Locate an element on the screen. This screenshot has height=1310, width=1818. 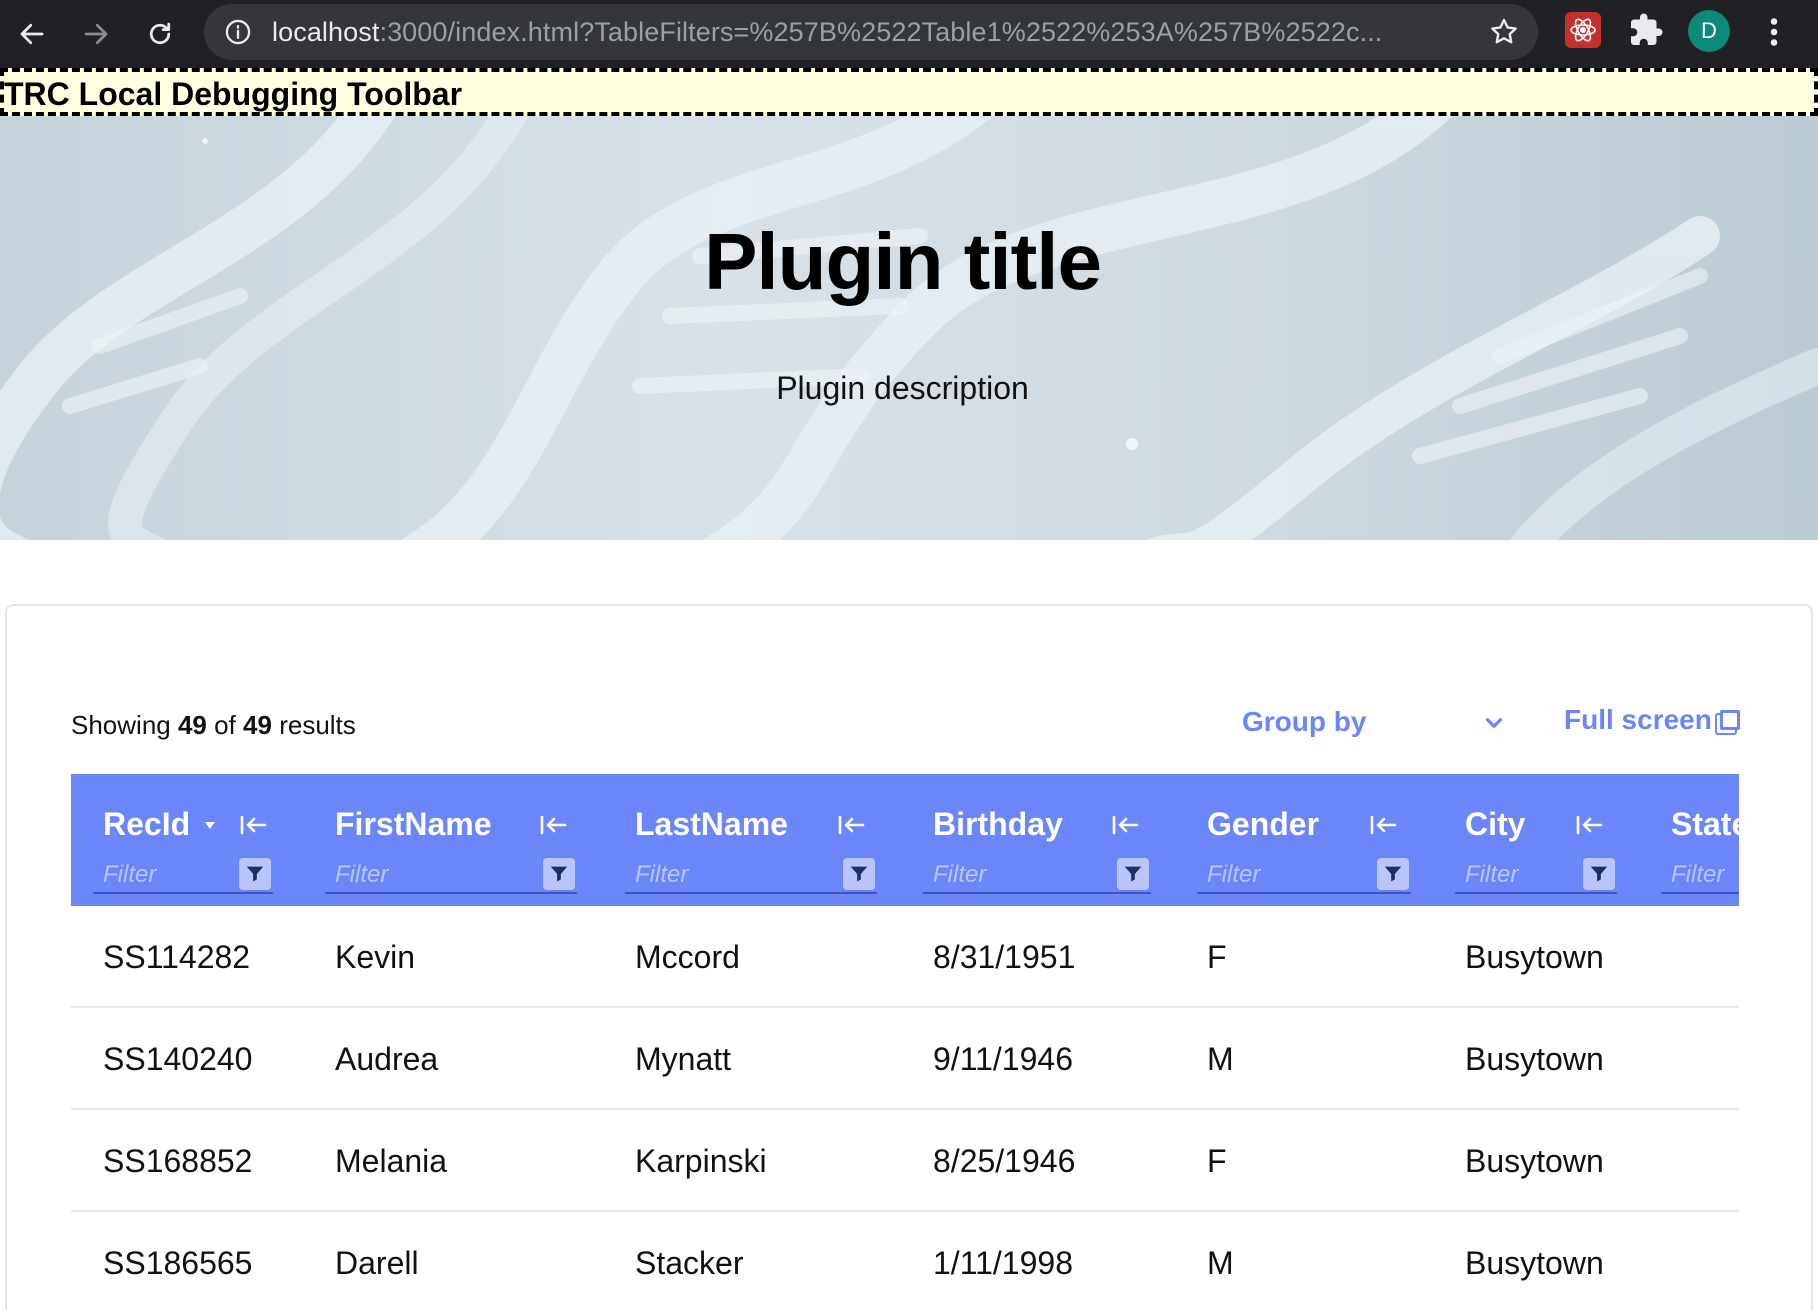
column-header-state: State is located at coordinates (1689, 840).